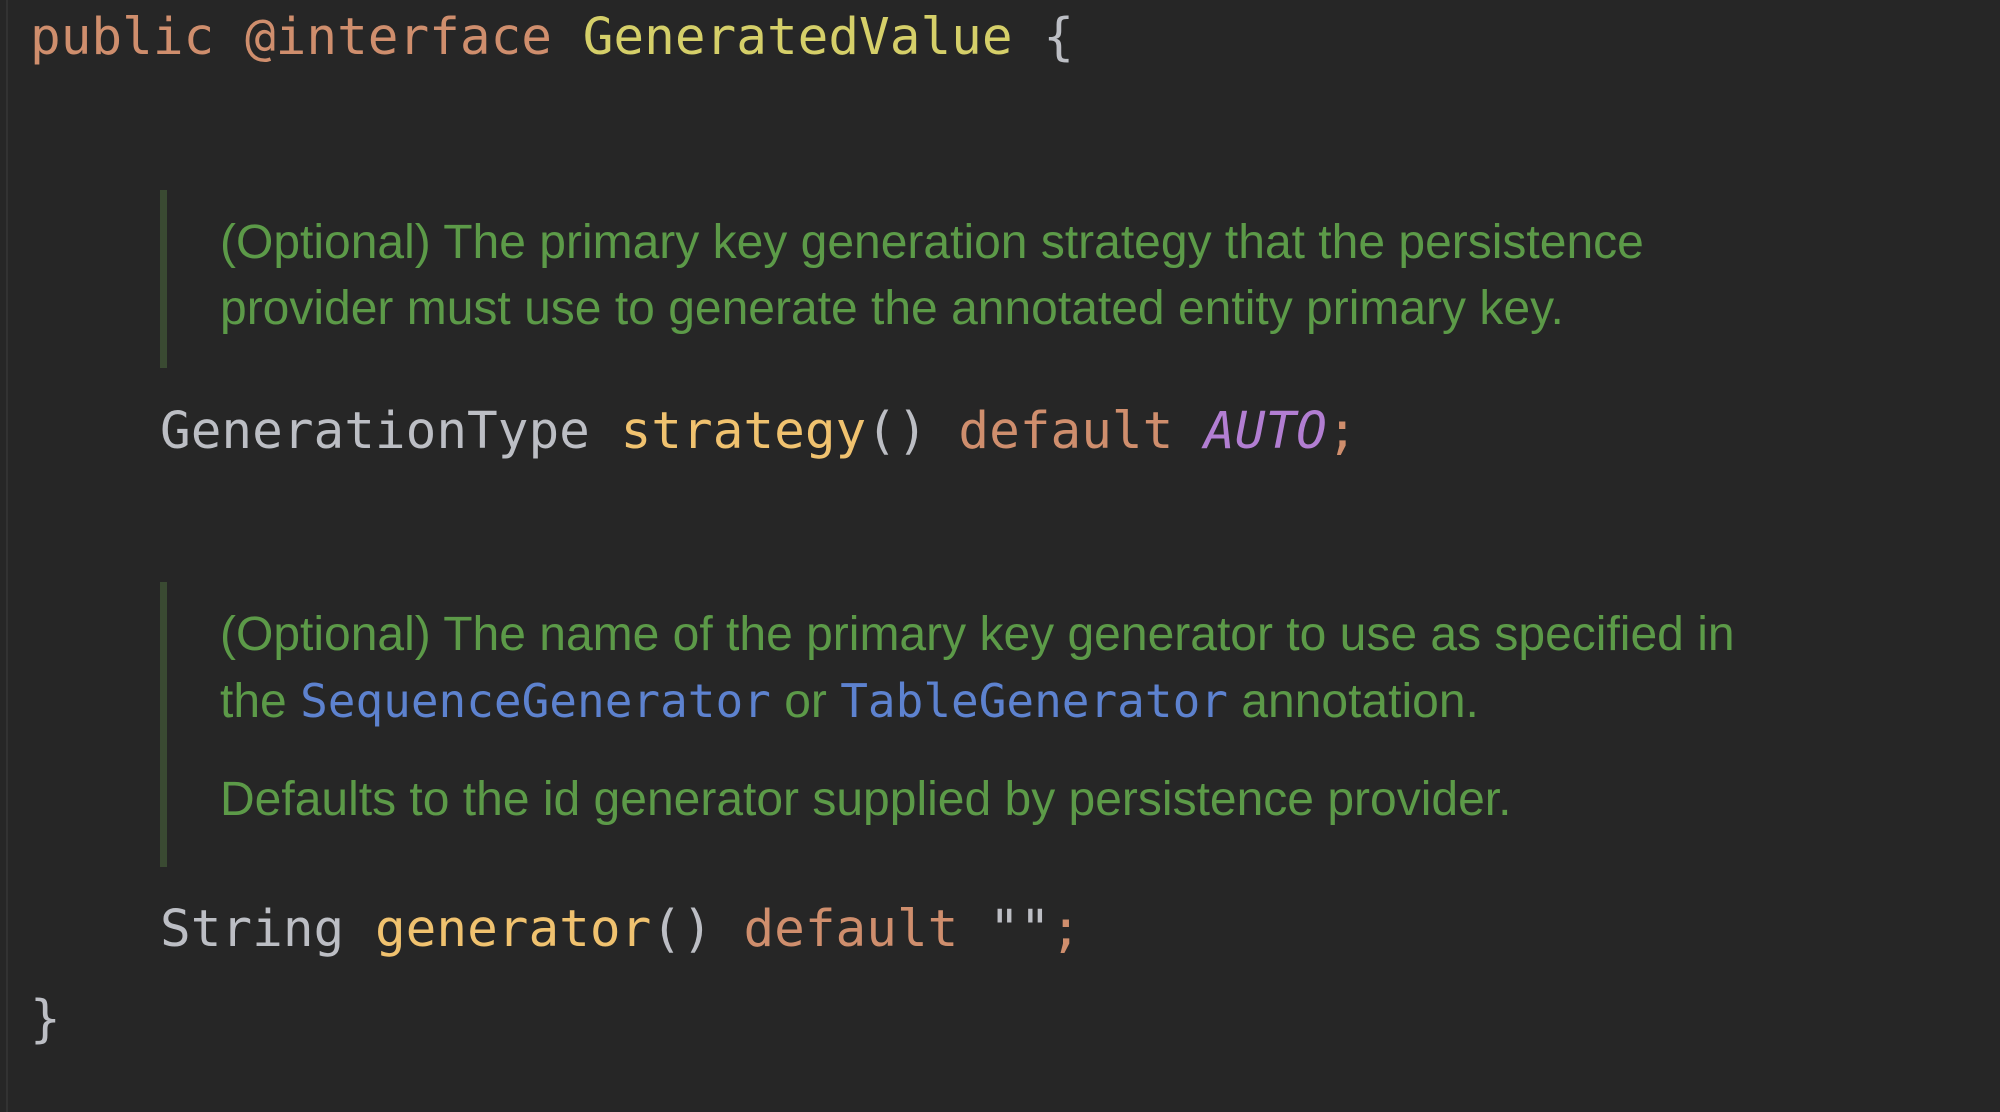 The height and width of the screenshot is (1112, 2000). I want to click on interface-declaration-line: public @interface GeneratedValue {, so click(552, 38).